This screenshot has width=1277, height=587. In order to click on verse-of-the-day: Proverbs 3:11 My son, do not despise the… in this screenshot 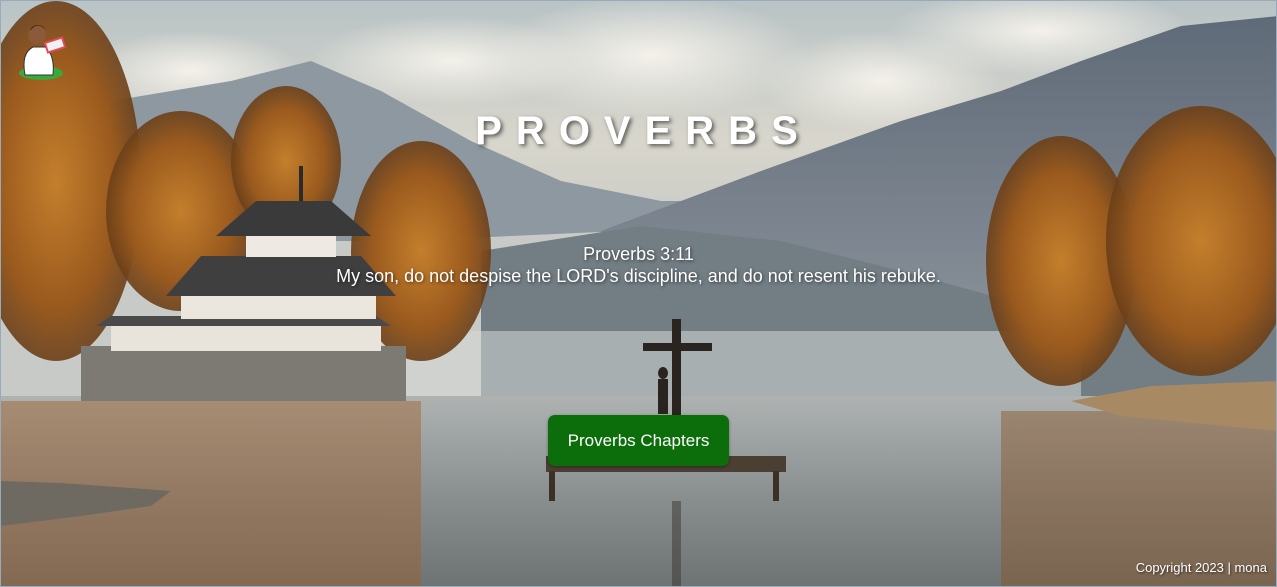, I will do `click(638, 265)`.